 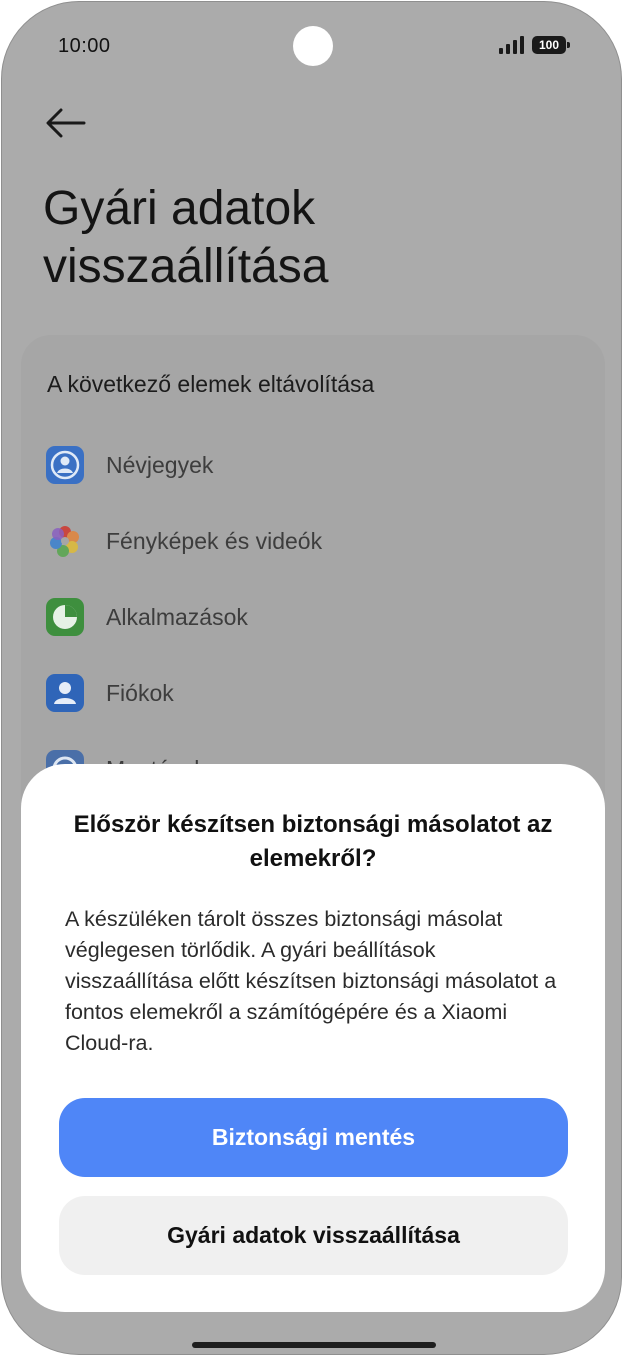 What do you see at coordinates (214, 540) in the screenshot?
I see `list-item-label: Fényképek és videók` at bounding box center [214, 540].